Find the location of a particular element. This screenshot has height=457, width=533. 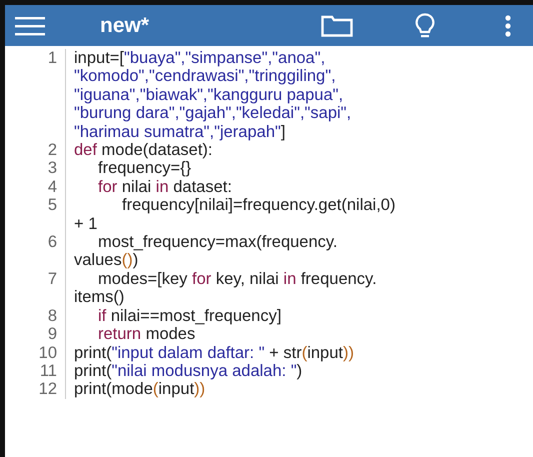

code-text: for nilai in dataset: is located at coordinates (165, 187).